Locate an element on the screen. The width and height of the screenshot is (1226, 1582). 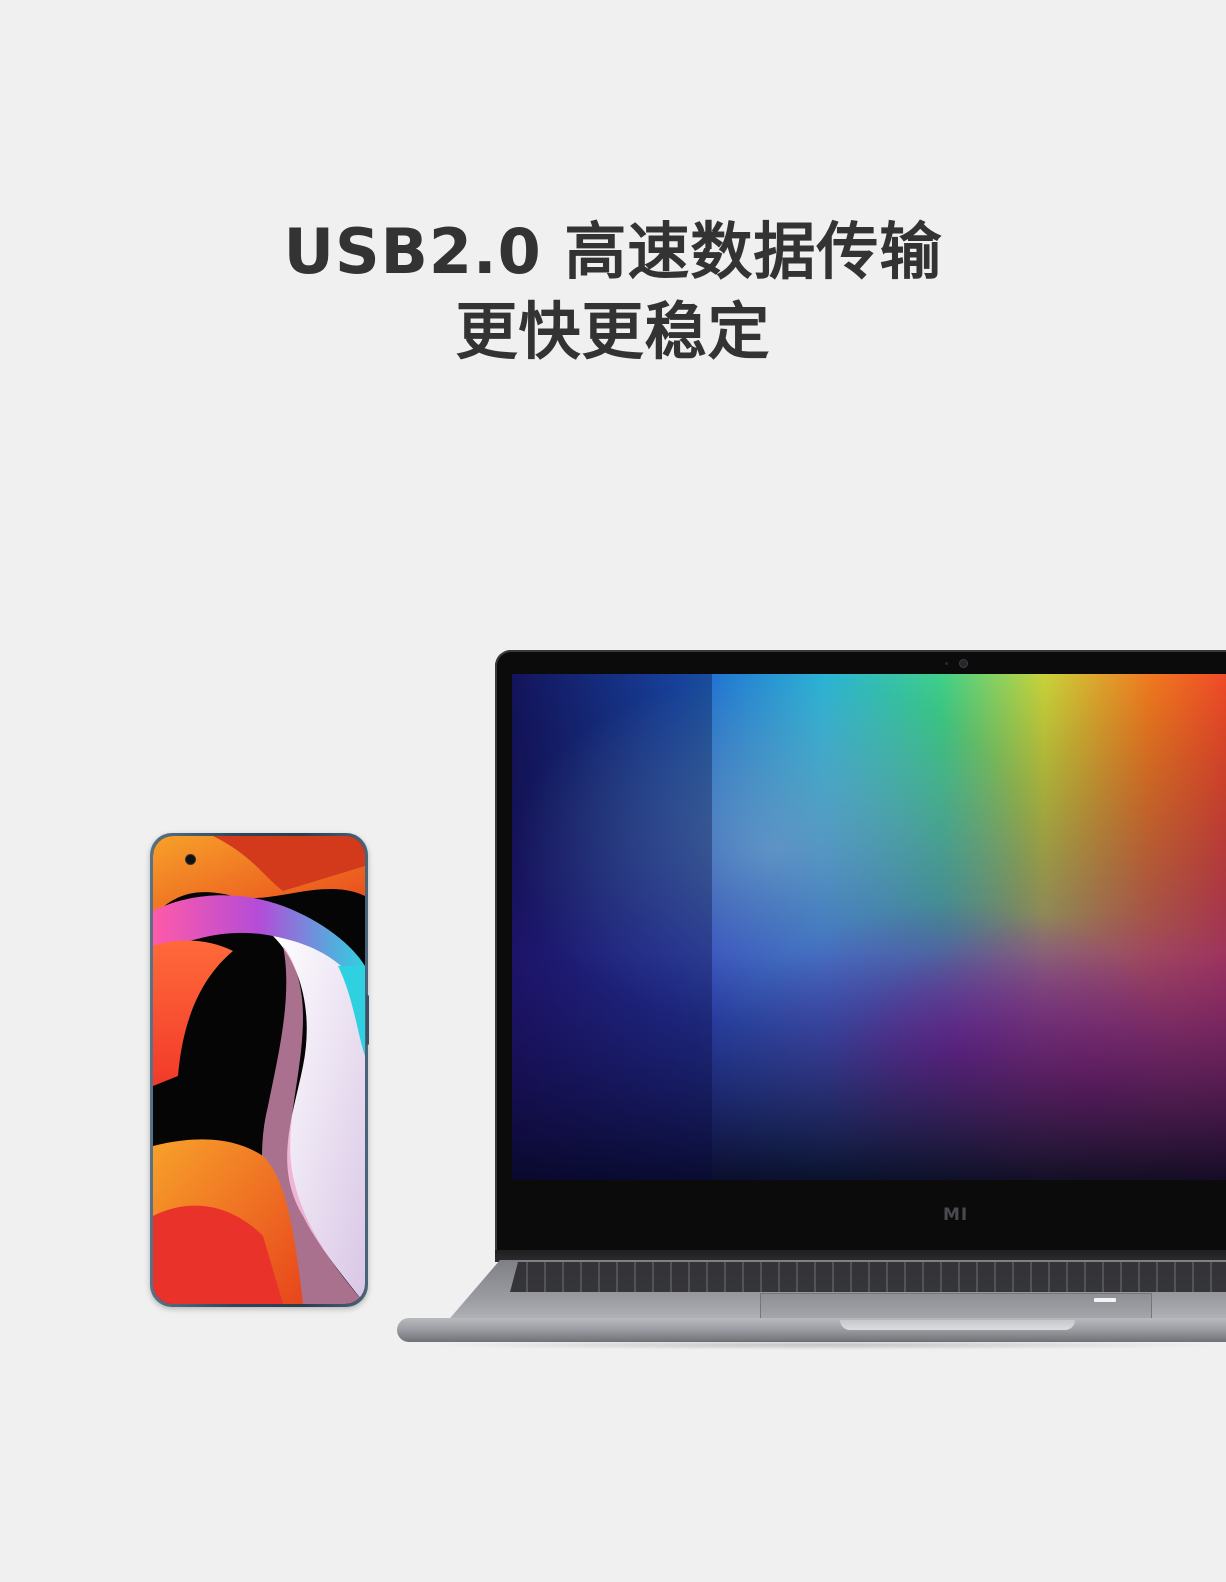
smartphone is located at coordinates (259, 1070).